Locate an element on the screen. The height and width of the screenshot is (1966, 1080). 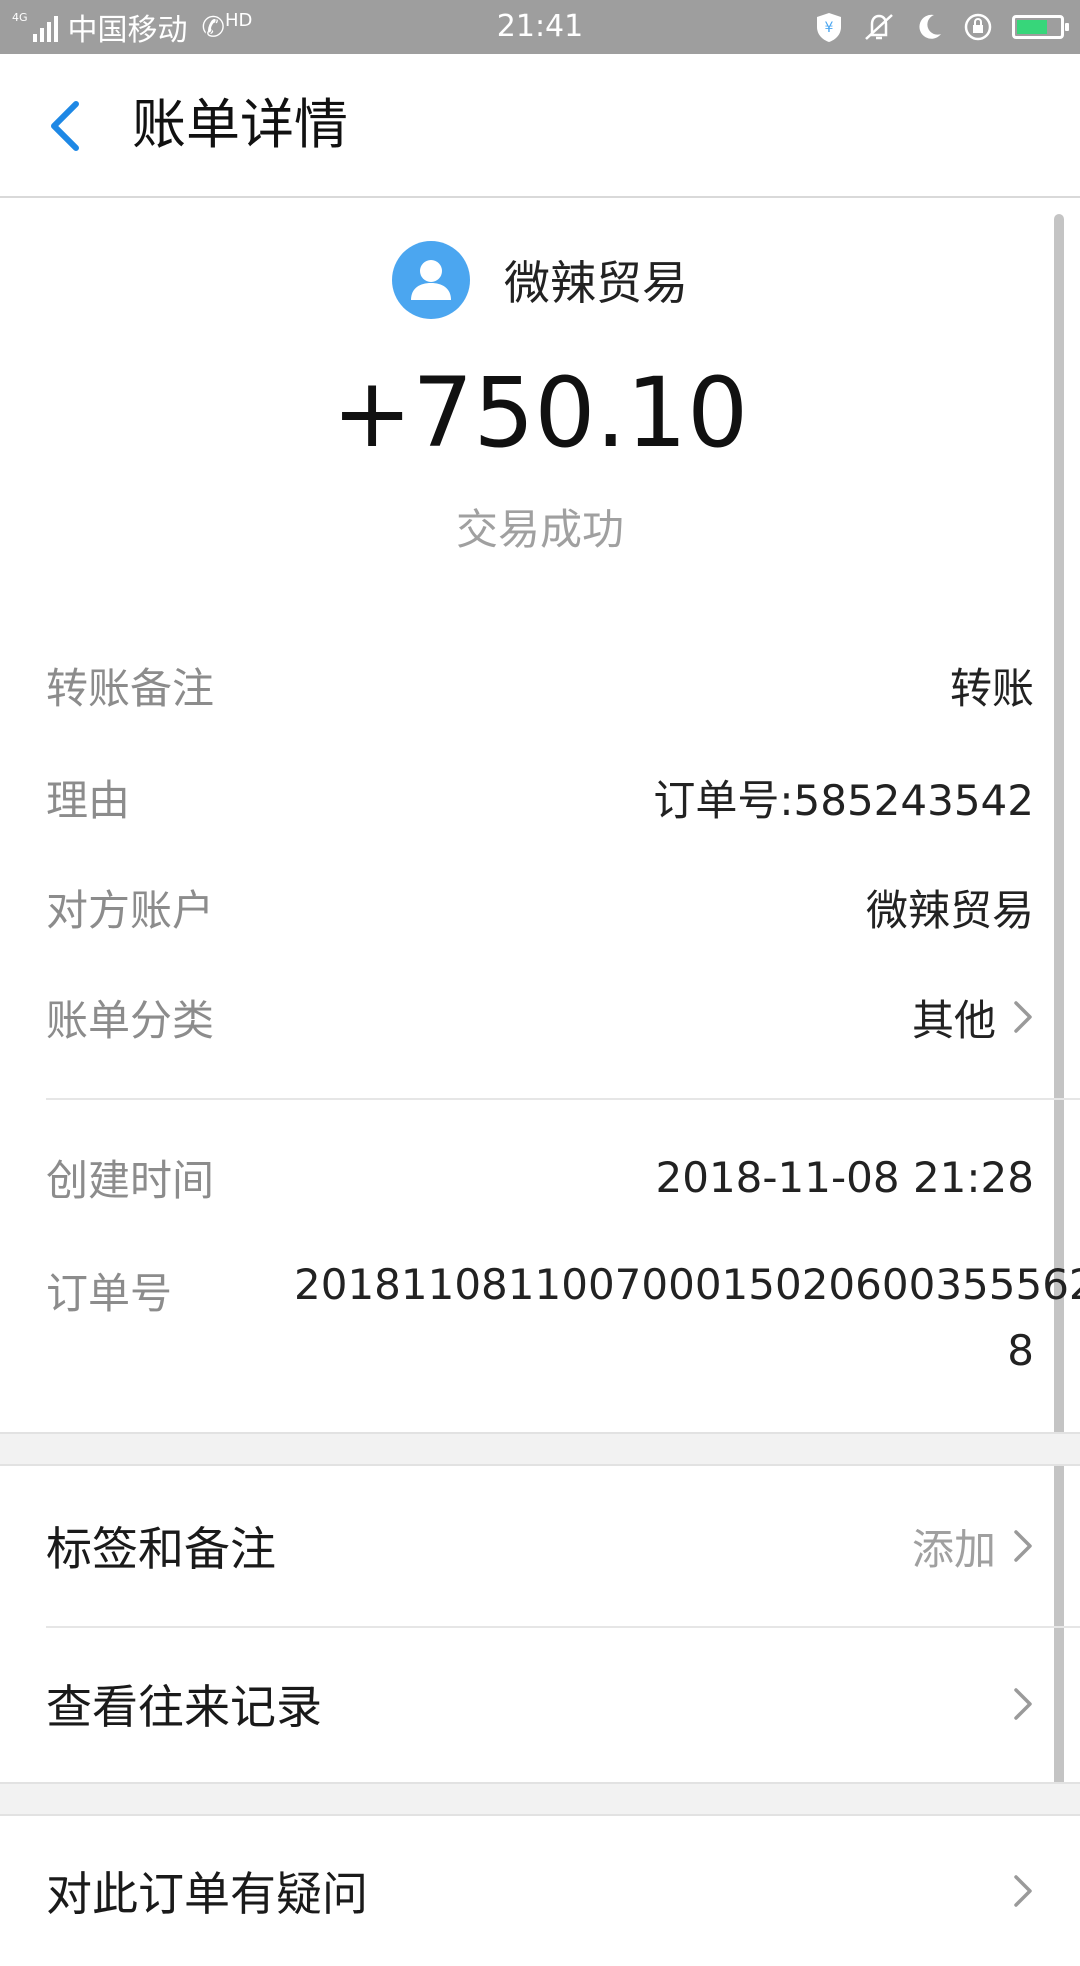
security-shield-icon: ¥ is located at coordinates (829, 27).